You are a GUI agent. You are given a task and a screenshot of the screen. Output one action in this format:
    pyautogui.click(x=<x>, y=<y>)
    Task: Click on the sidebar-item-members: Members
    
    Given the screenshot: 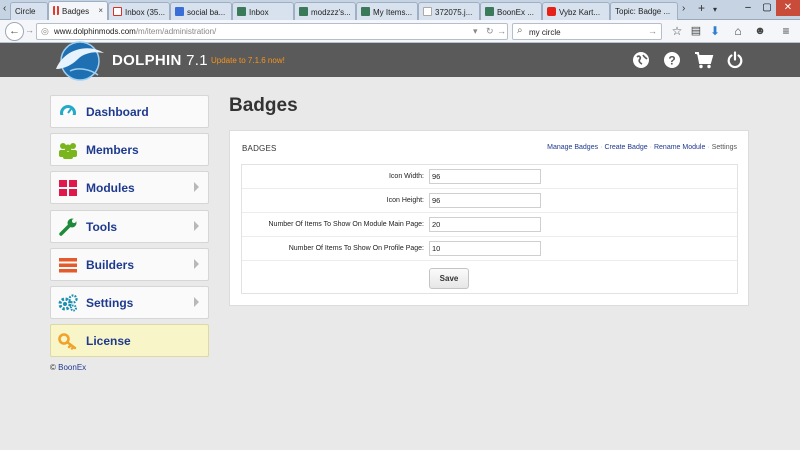 What is the action you would take?
    pyautogui.click(x=129, y=149)
    